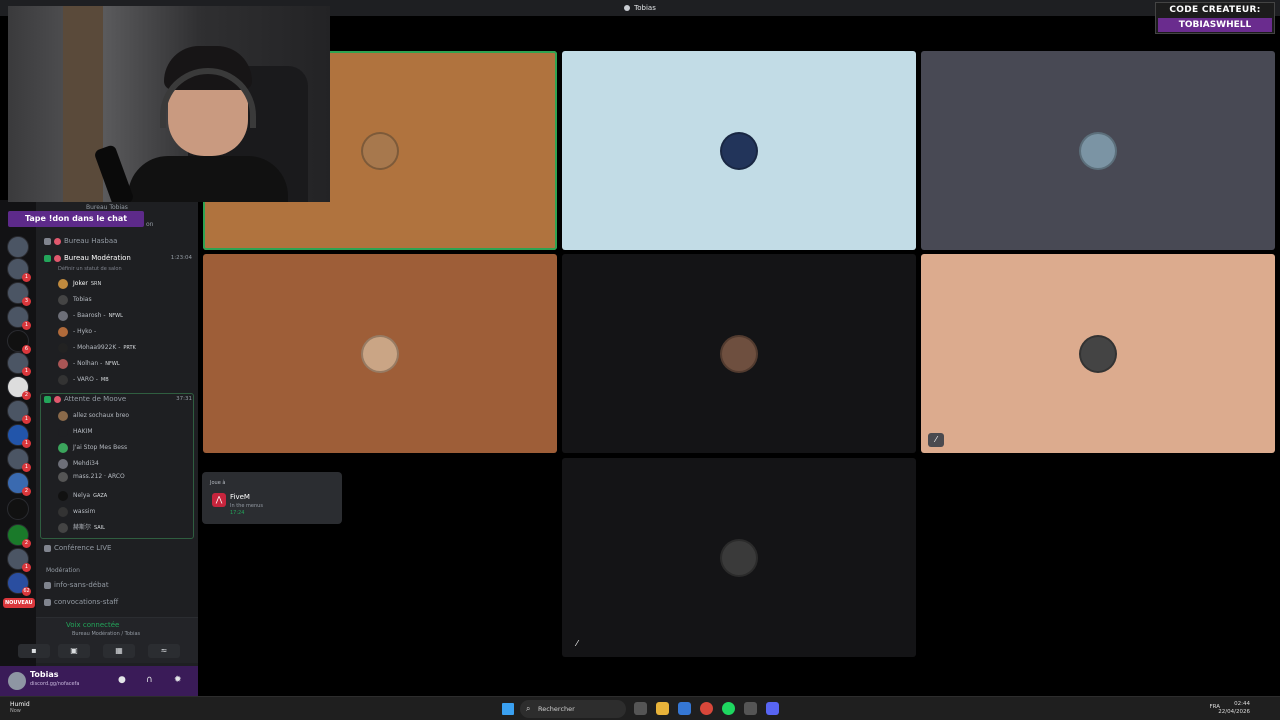 Image resolution: width=1280 pixels, height=720 pixels. I want to click on voice-member: - Baarosh - NFWL, so click(90, 315).